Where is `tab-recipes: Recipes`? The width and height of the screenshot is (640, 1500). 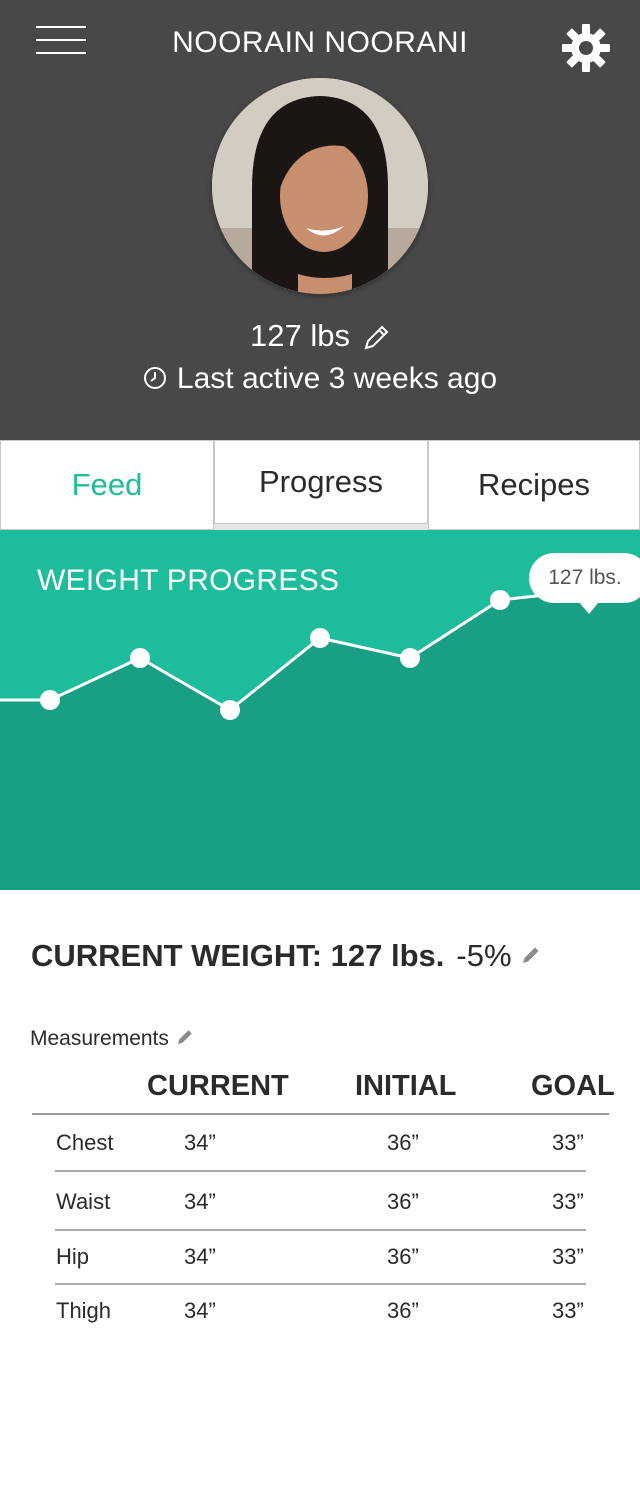 tab-recipes: Recipes is located at coordinates (534, 485).